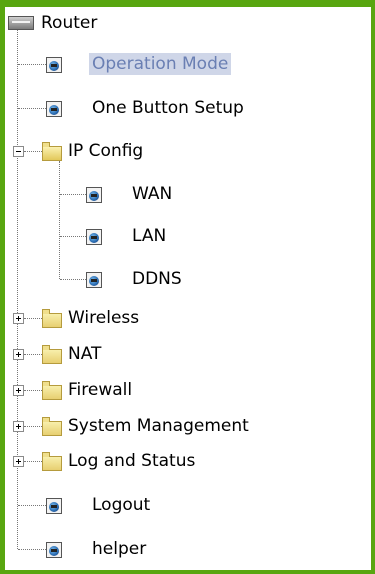 The width and height of the screenshot is (375, 574). What do you see at coordinates (168, 108) in the screenshot?
I see `tree-item-label: One Button Setup` at bounding box center [168, 108].